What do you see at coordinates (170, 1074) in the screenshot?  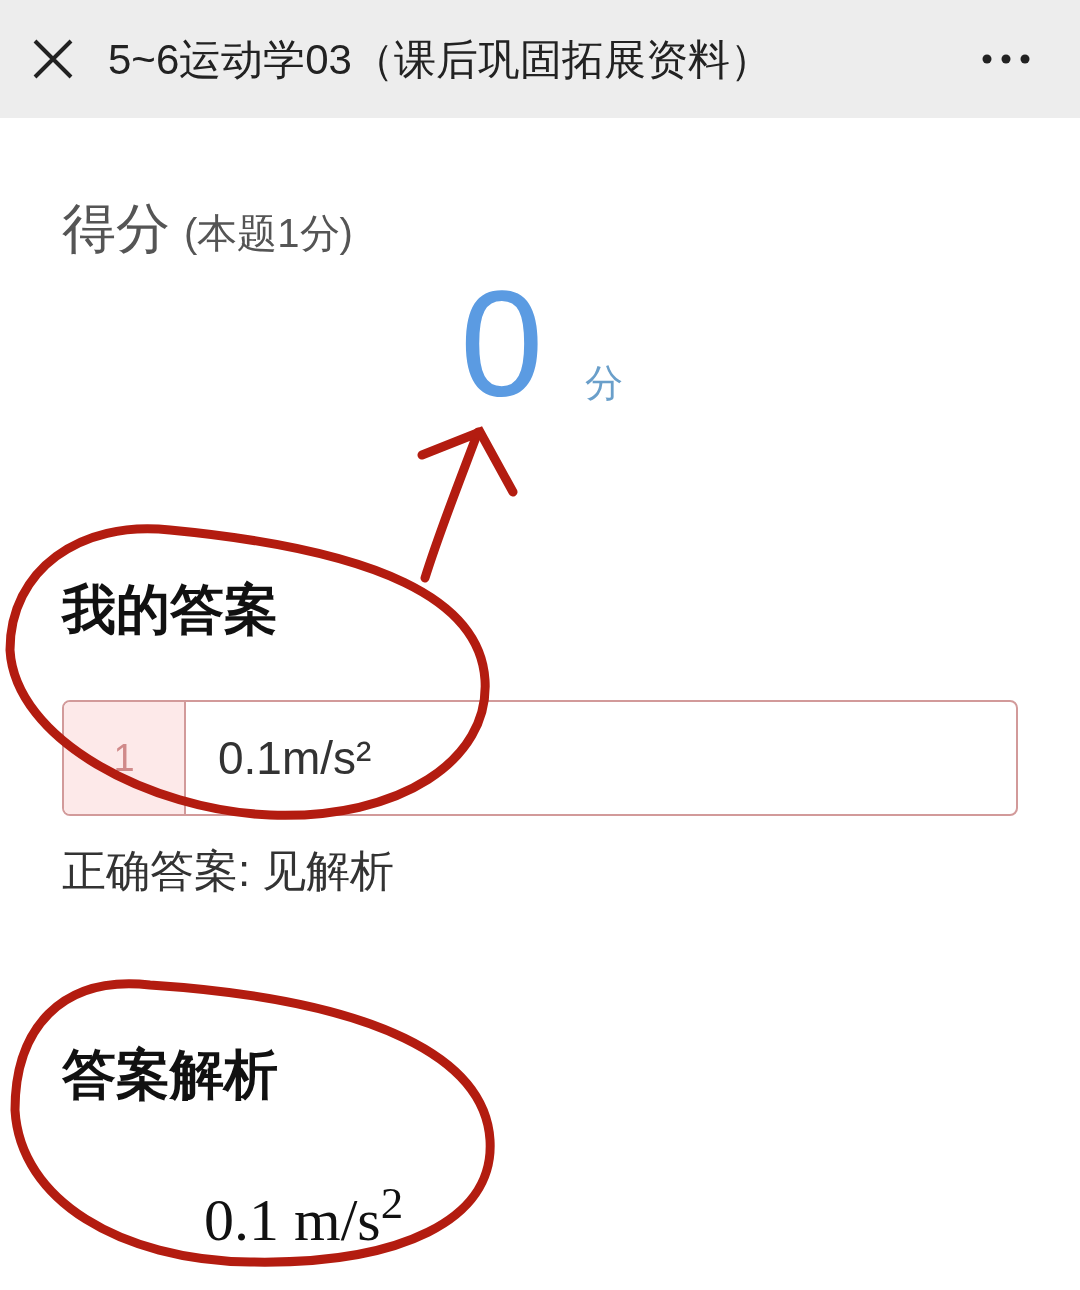 I see `section-heading: 答案解析` at bounding box center [170, 1074].